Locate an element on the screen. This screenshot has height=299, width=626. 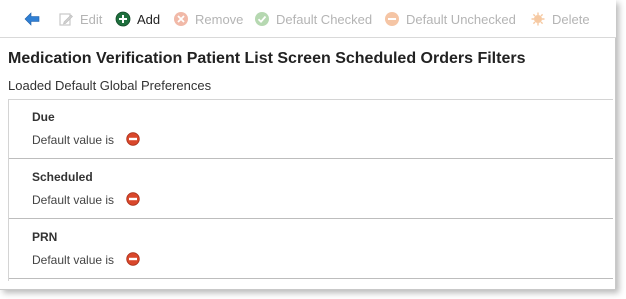
add-button: Add is located at coordinates (137, 19).